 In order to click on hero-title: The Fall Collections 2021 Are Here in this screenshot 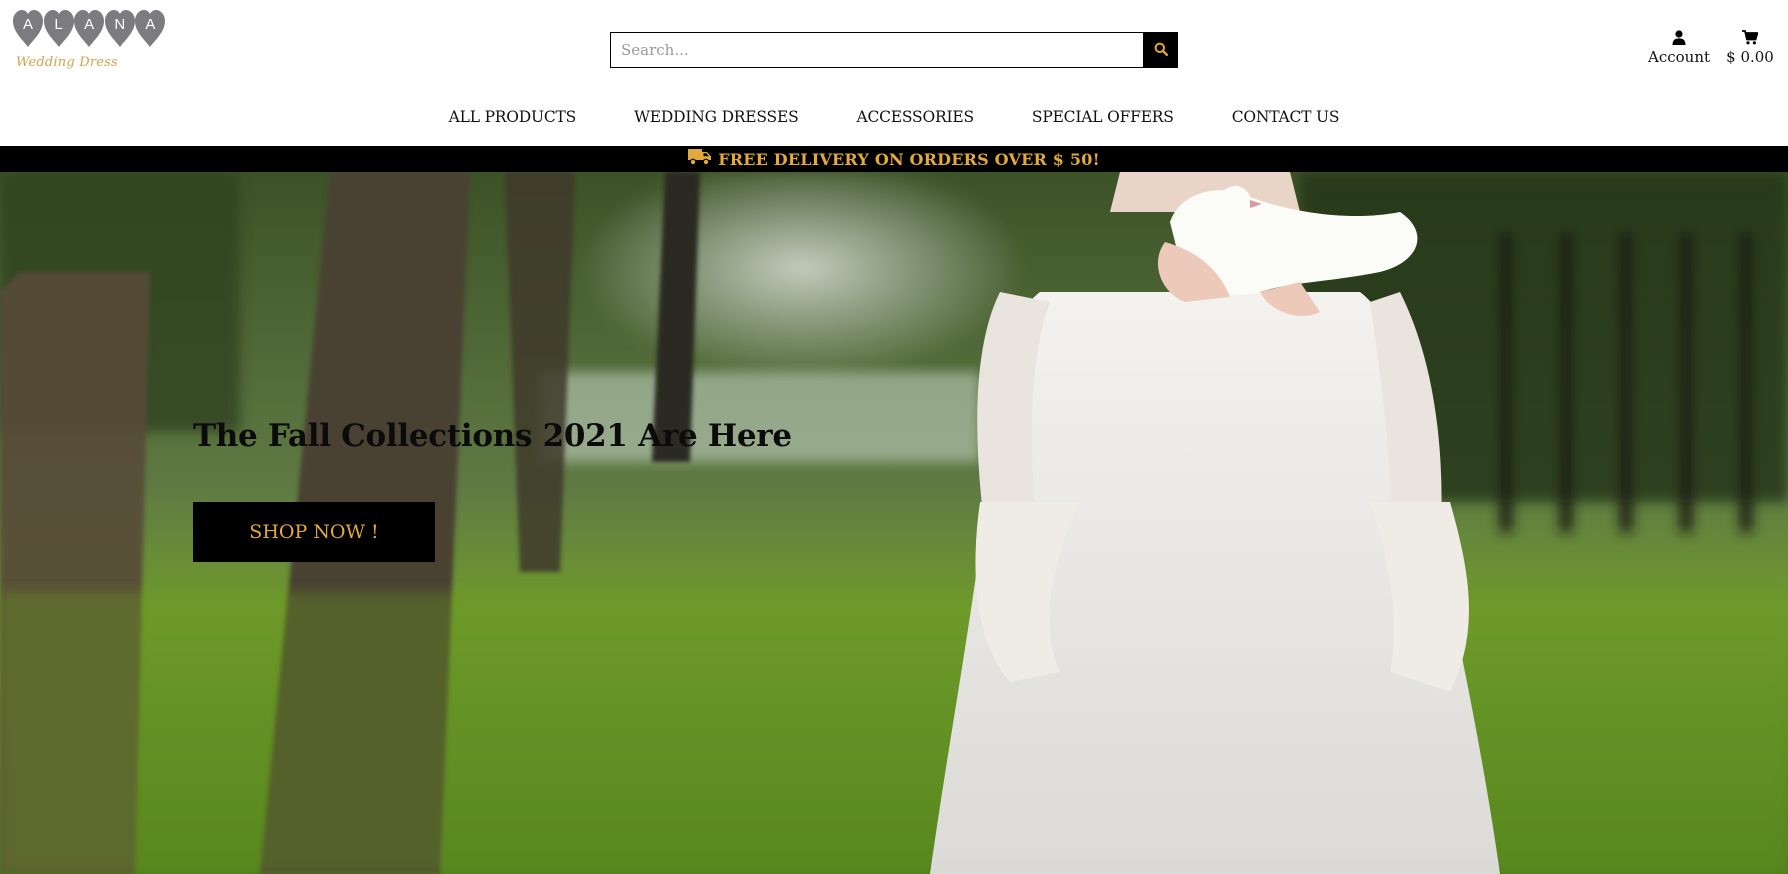, I will do `click(492, 436)`.